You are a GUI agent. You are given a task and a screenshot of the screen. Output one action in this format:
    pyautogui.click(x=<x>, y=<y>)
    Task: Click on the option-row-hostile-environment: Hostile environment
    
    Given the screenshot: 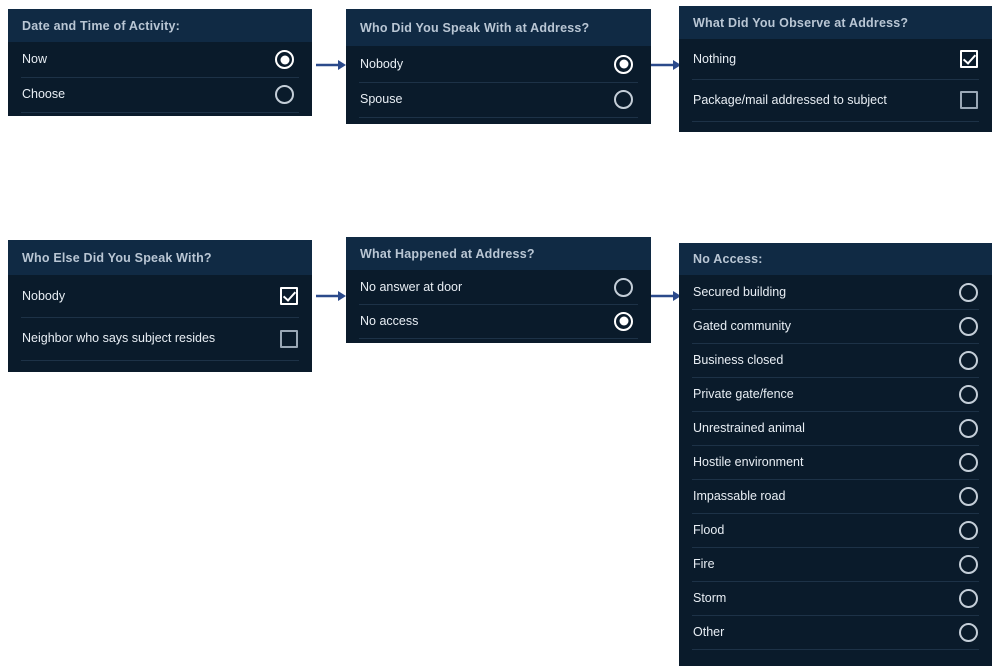 What is the action you would take?
    pyautogui.click(x=835, y=462)
    